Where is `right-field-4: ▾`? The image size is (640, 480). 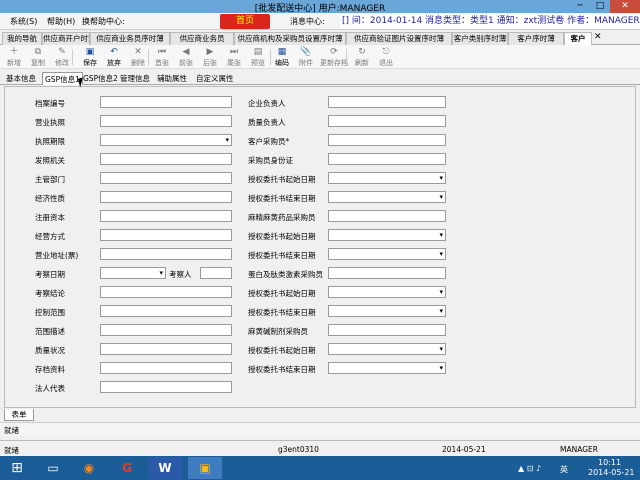 right-field-4: ▾ is located at coordinates (387, 178).